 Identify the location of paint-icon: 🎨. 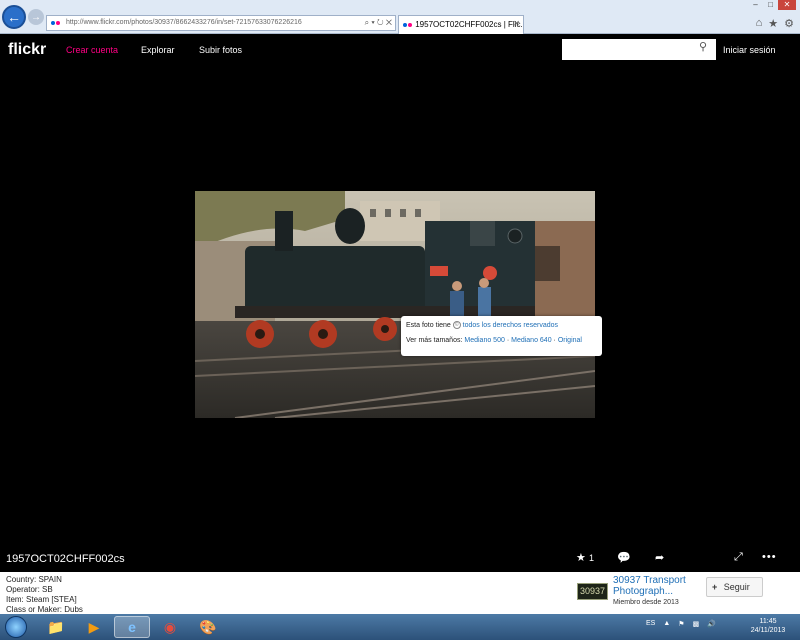
(208, 626).